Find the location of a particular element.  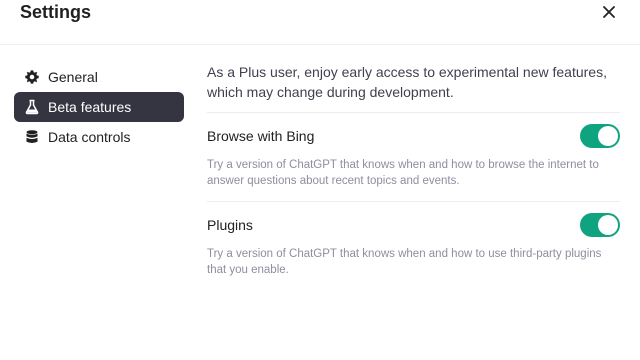

feature-title: Plugins is located at coordinates (230, 225).